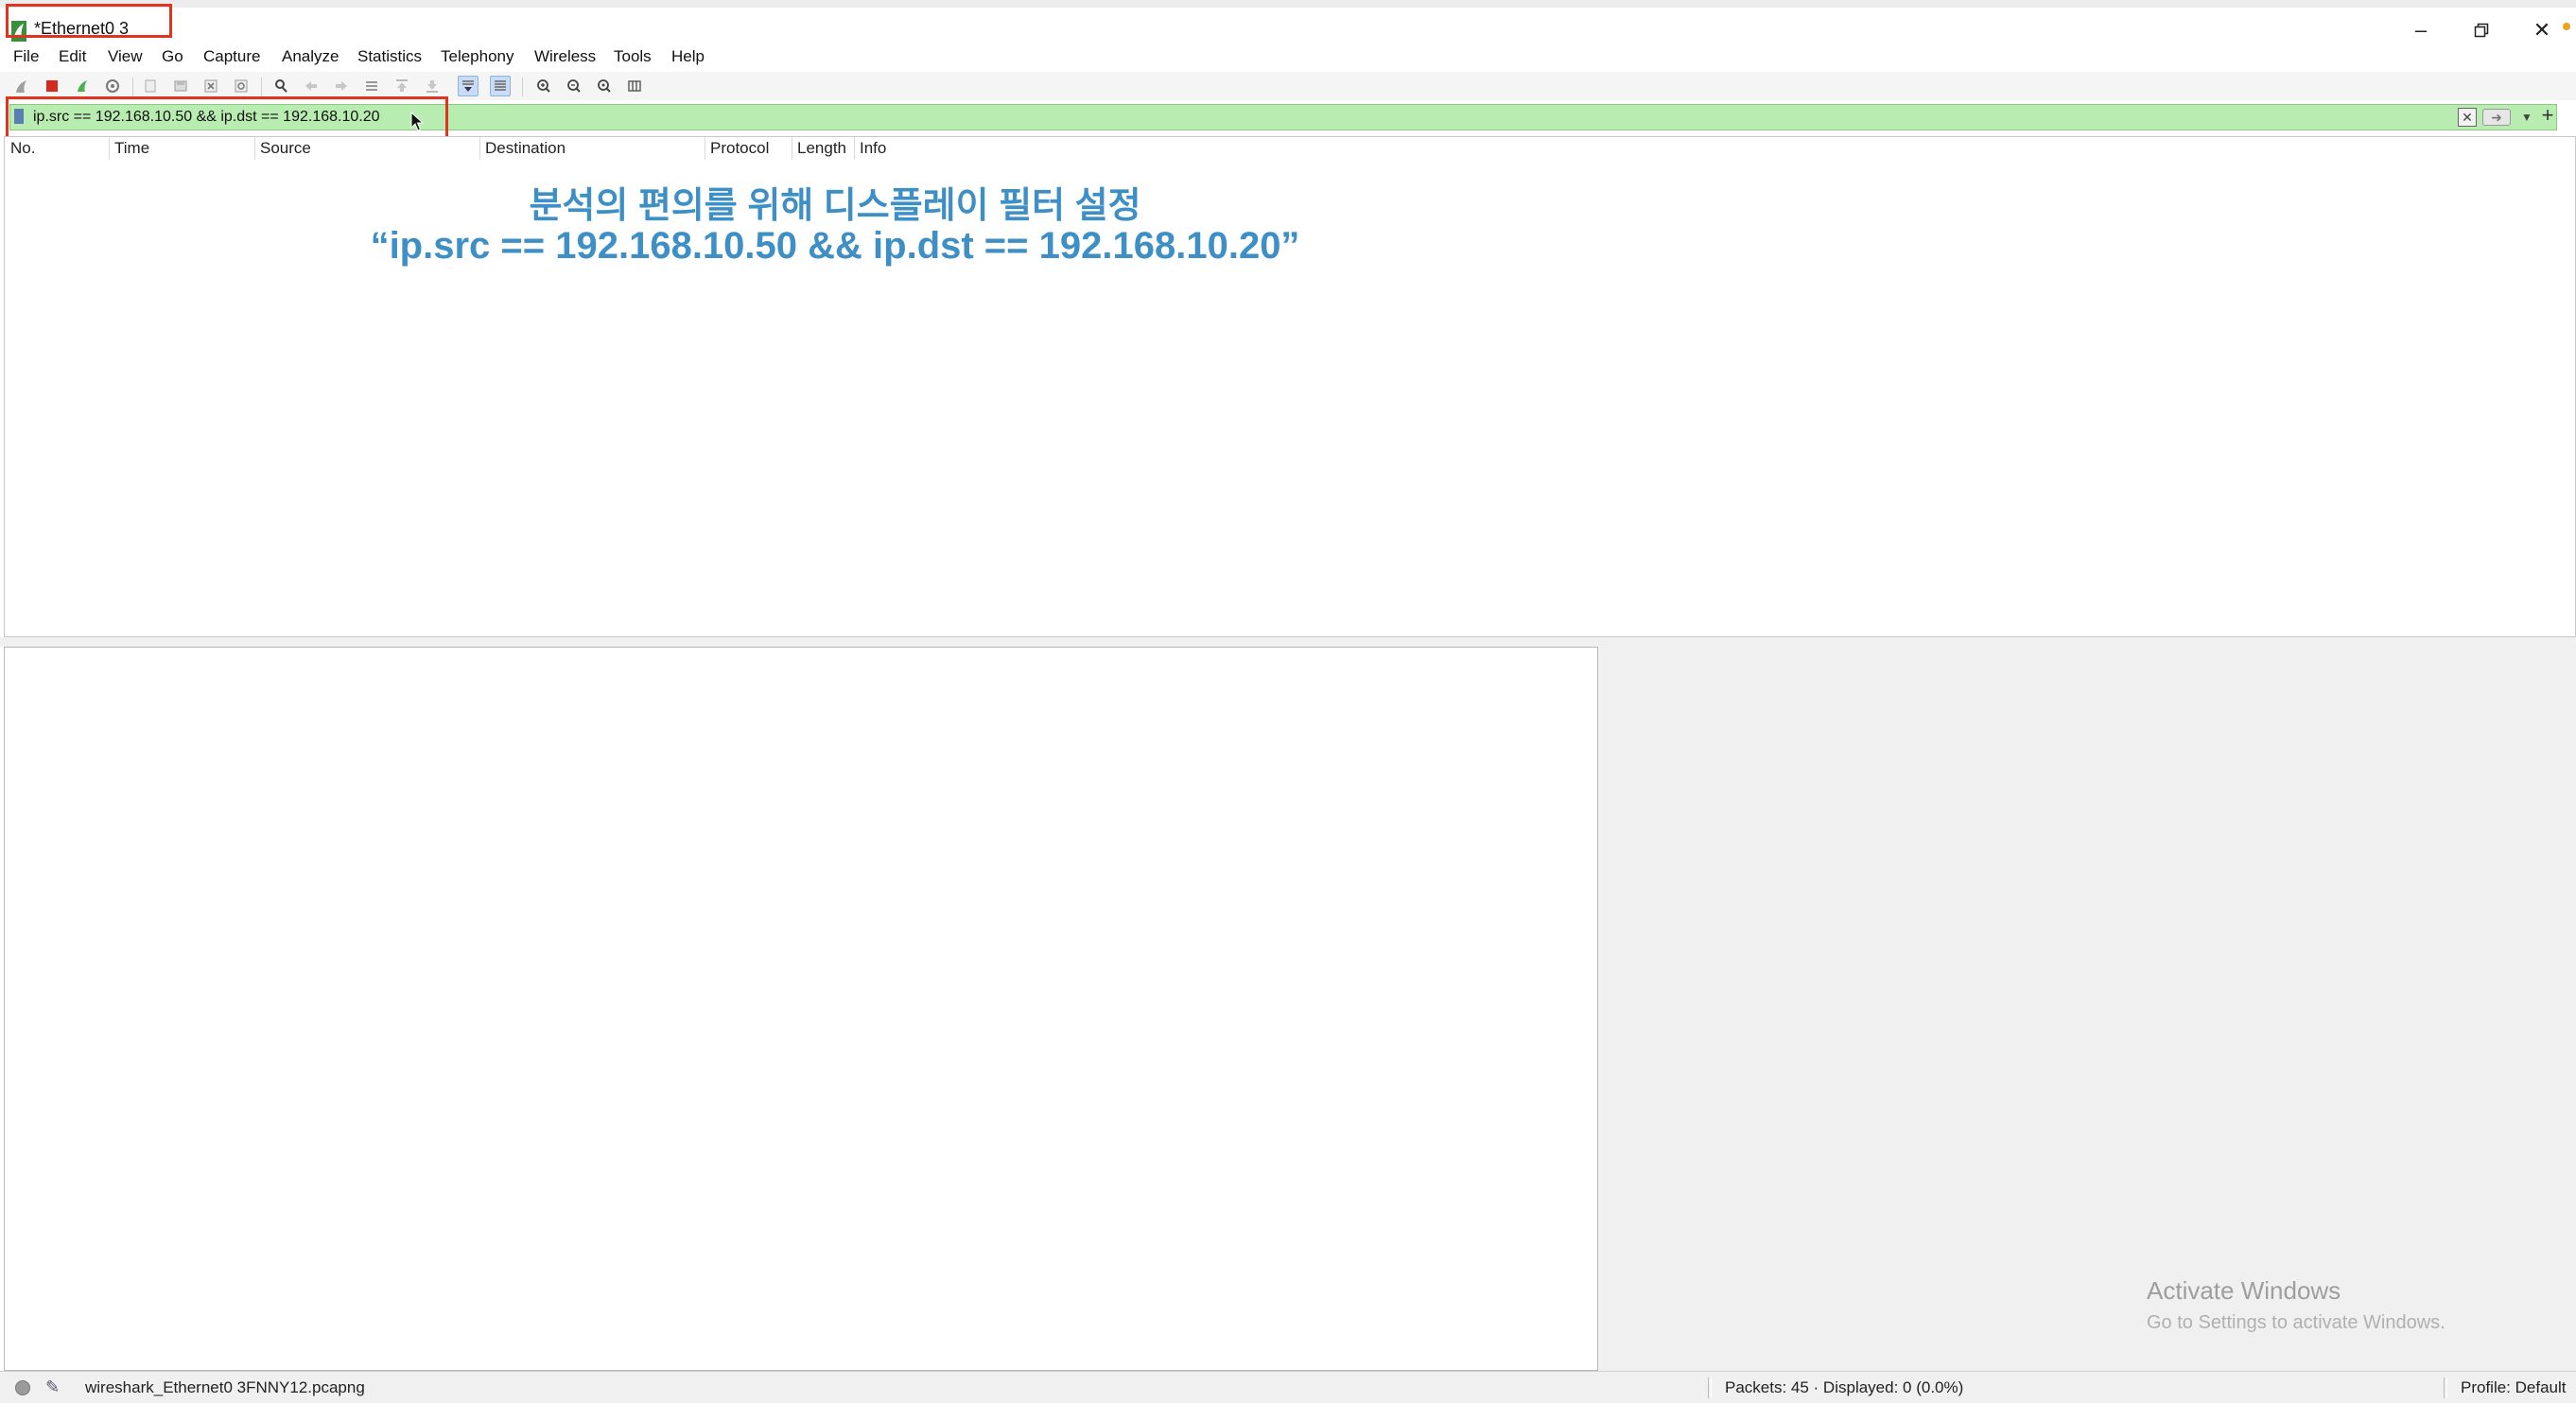  Describe the element at coordinates (2547, 115) in the screenshot. I see `add-filter-button-plus-icon: +` at that location.